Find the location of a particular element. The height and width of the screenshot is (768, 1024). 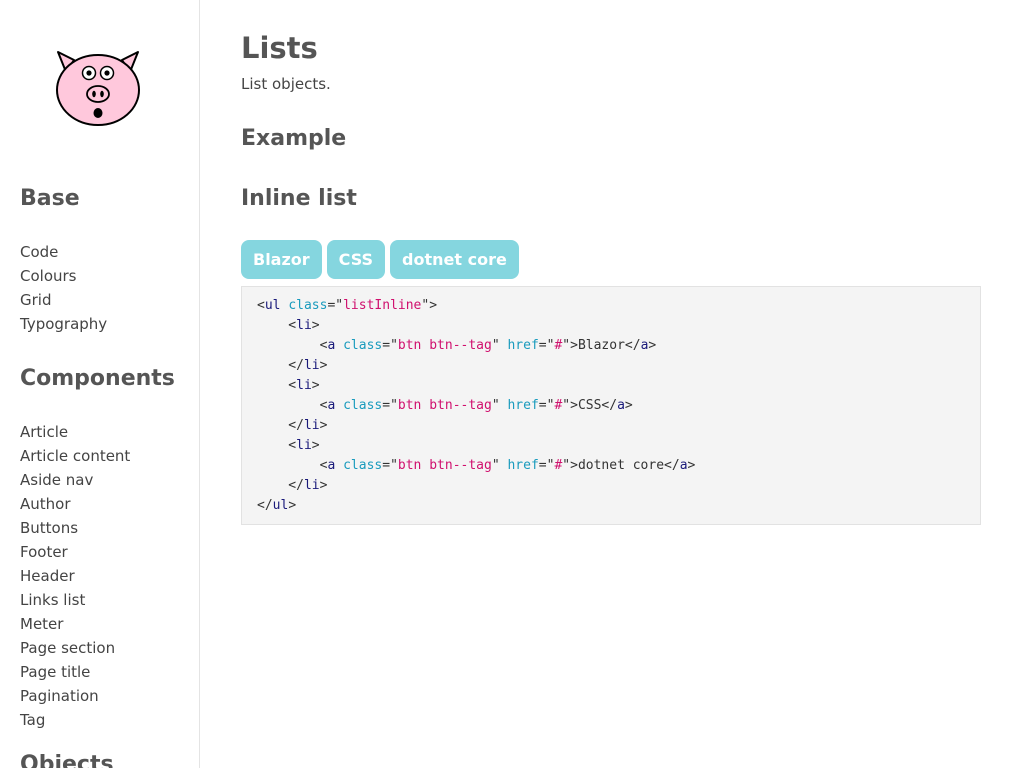

sidebar-link: Code is located at coordinates (39, 252).